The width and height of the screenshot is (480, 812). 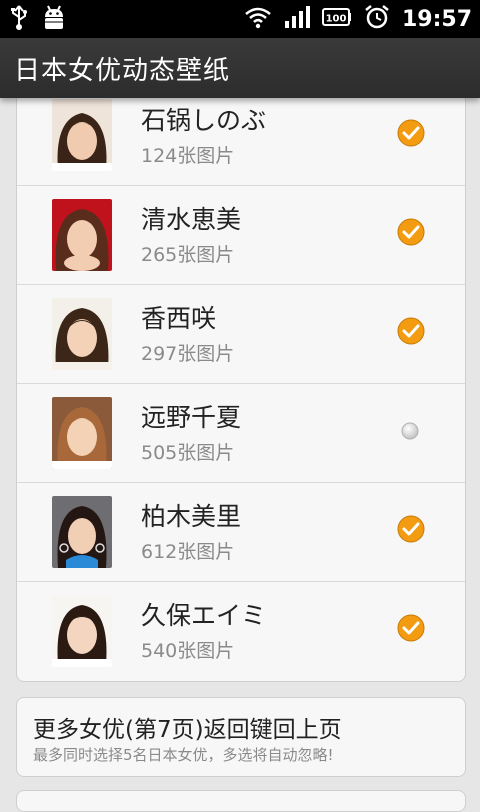 I want to click on item-count: 612张图片, so click(x=188, y=552).